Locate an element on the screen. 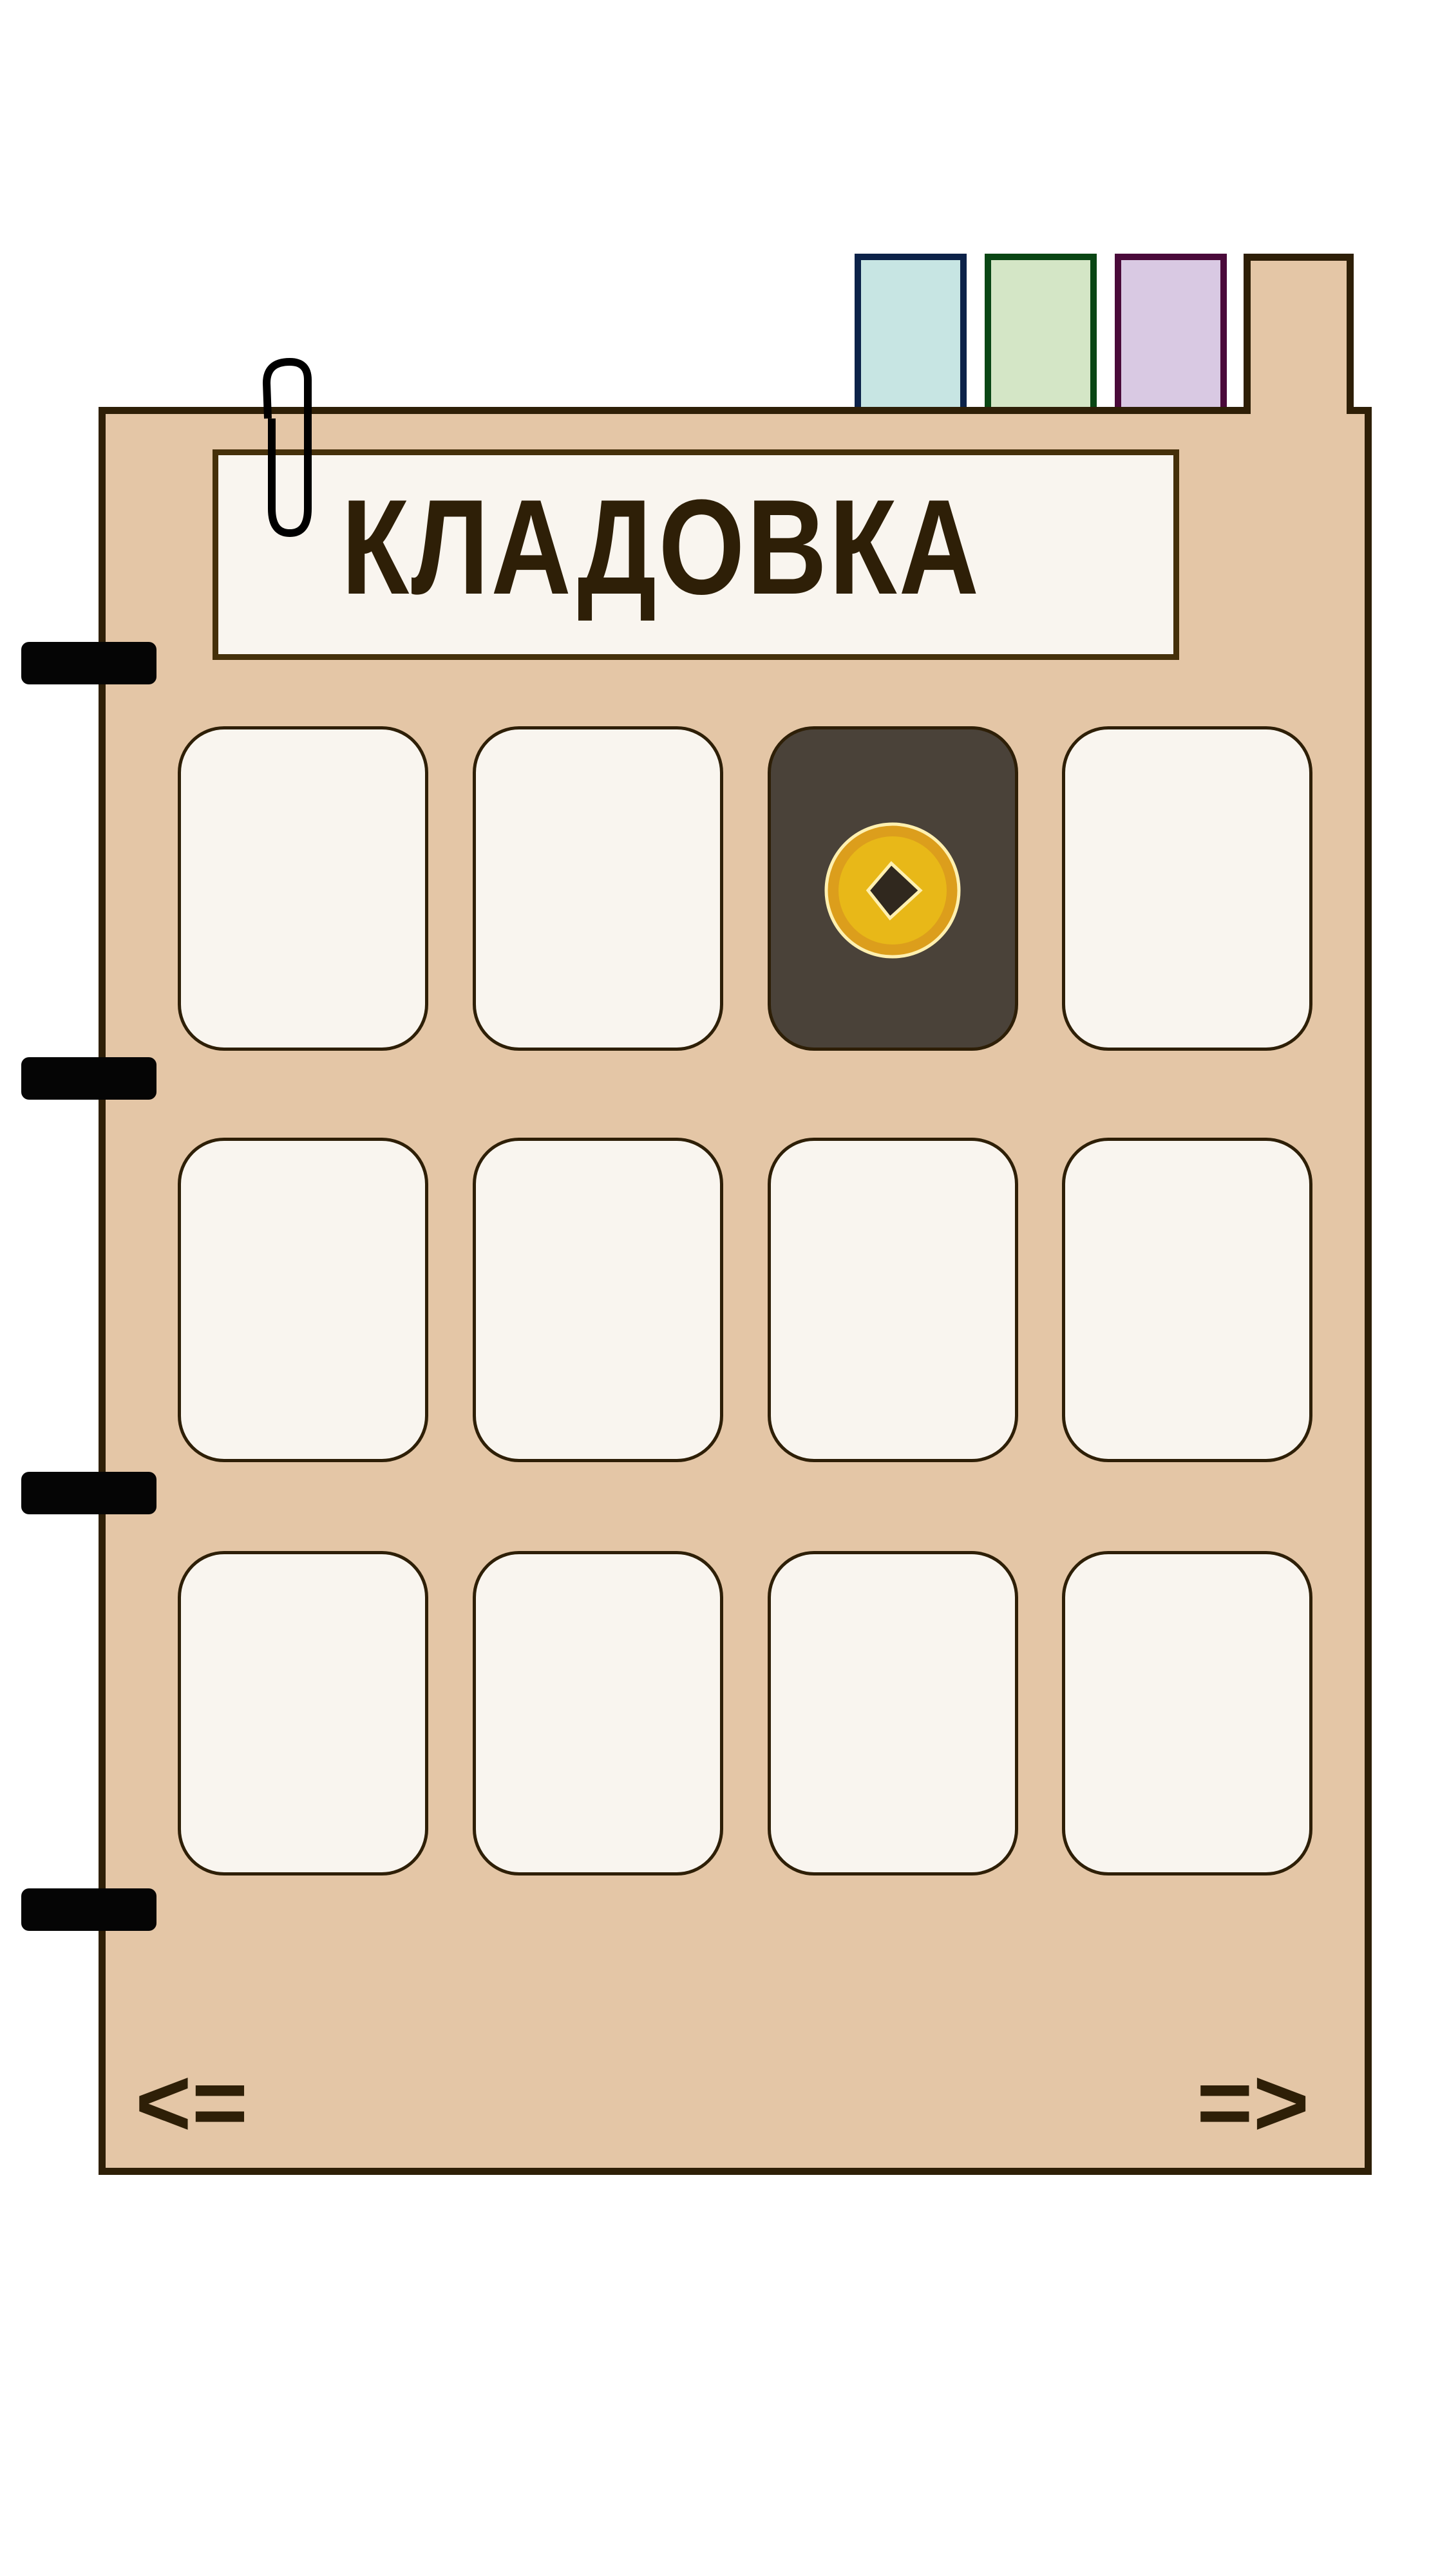 This screenshot has height=2576, width=1449. folder-tab-join is located at coordinates (1299, 411).